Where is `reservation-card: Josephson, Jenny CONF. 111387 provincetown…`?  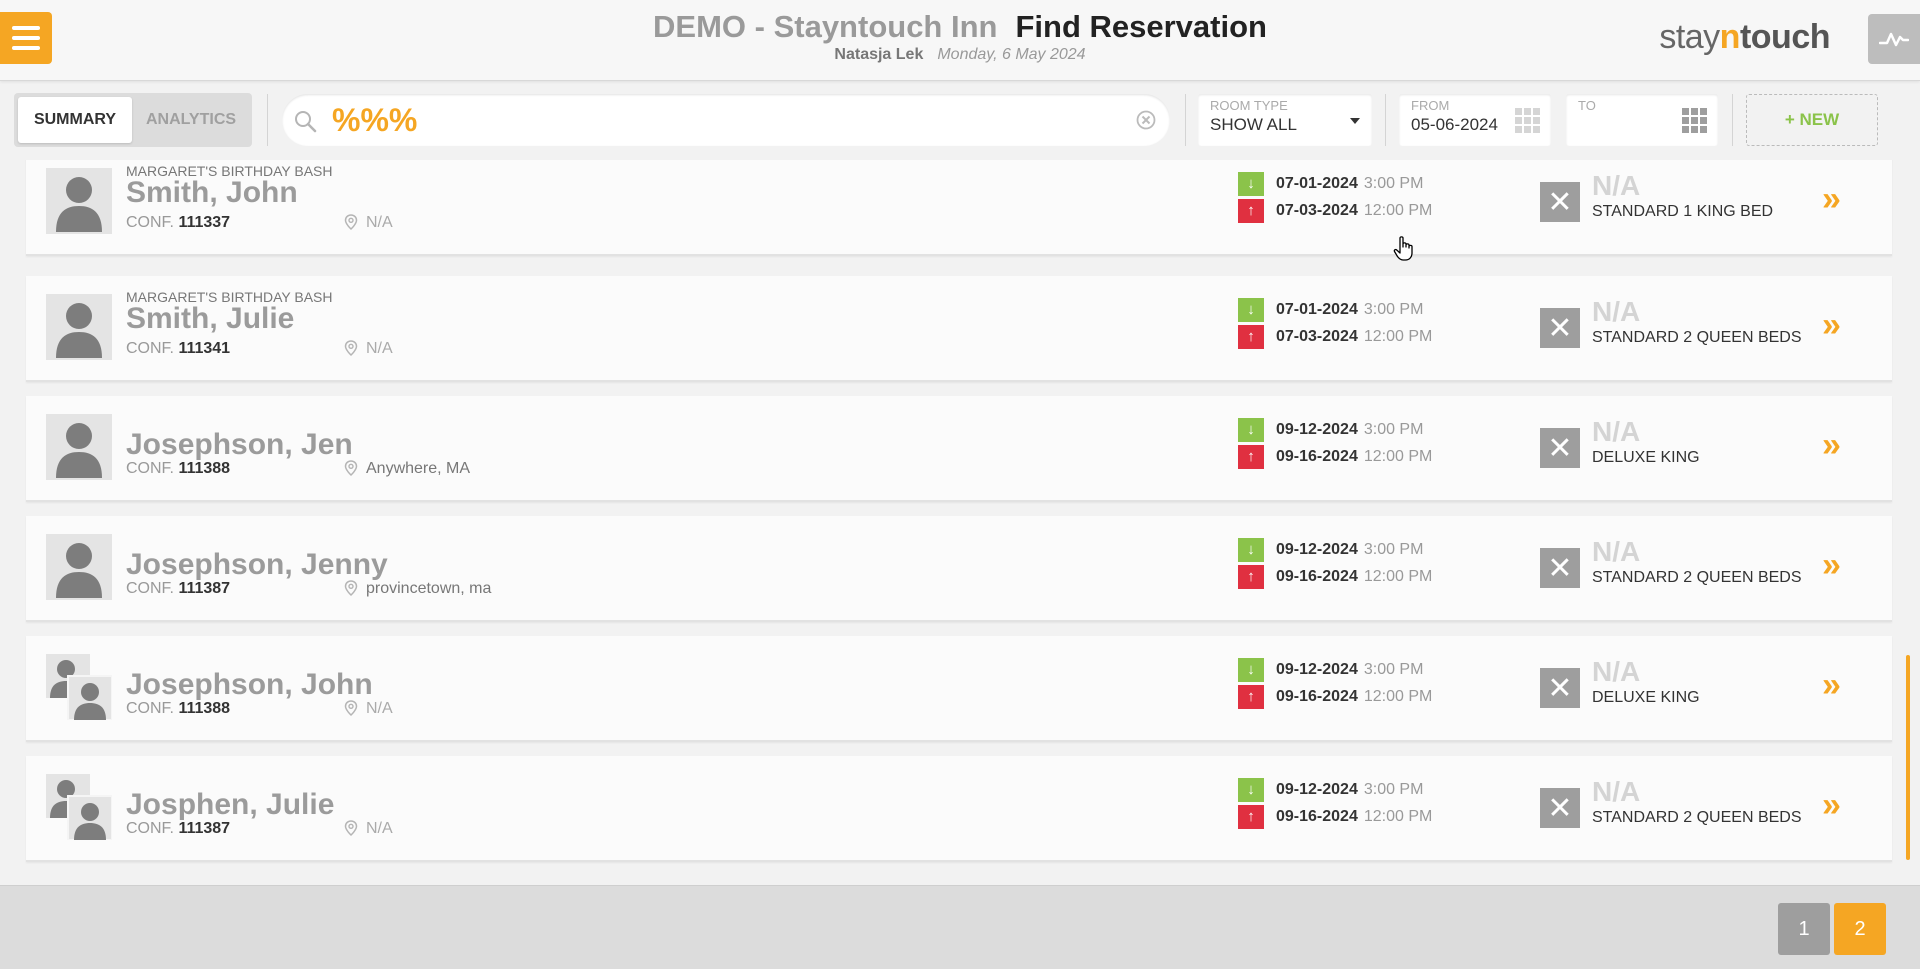
reservation-card: Josephson, Jenny CONF. 111387 provincetown… is located at coordinates (959, 569).